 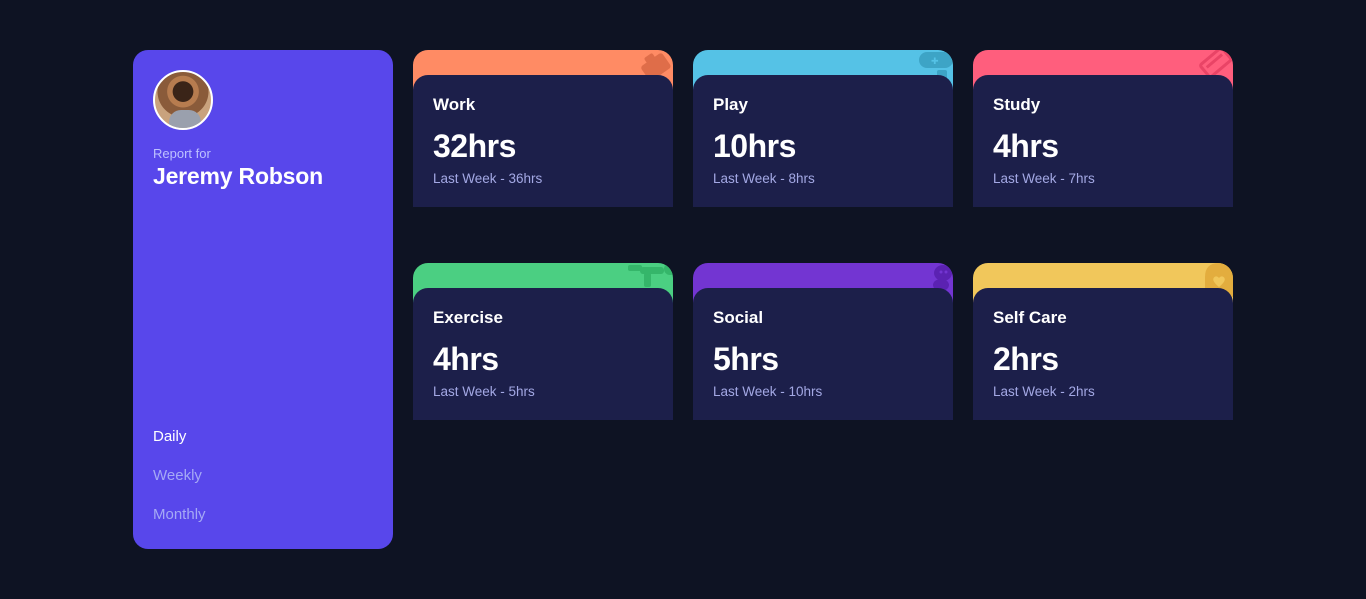 I want to click on activity-card-body: Play 10hrs Last Week - 8hrs, so click(x=823, y=141).